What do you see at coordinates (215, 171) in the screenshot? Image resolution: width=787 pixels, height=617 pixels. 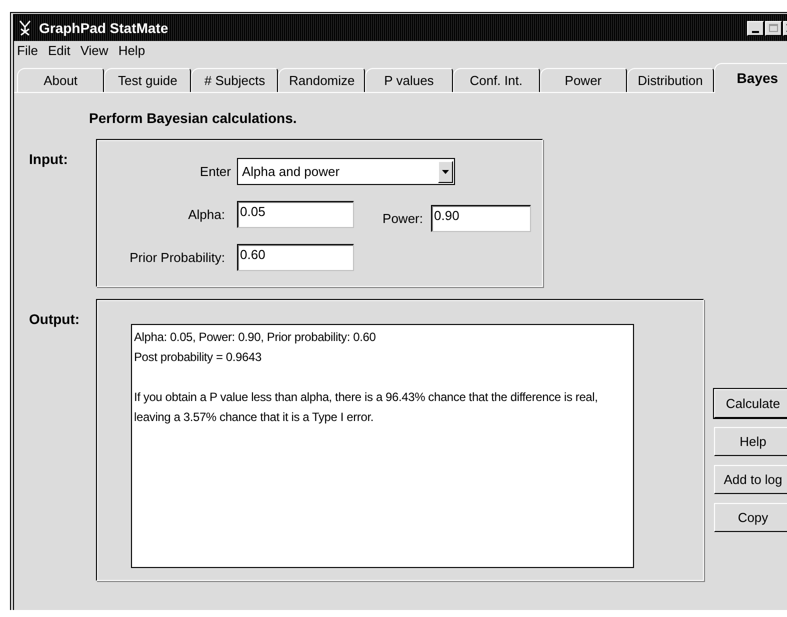 I see `enter-label: Enter` at bounding box center [215, 171].